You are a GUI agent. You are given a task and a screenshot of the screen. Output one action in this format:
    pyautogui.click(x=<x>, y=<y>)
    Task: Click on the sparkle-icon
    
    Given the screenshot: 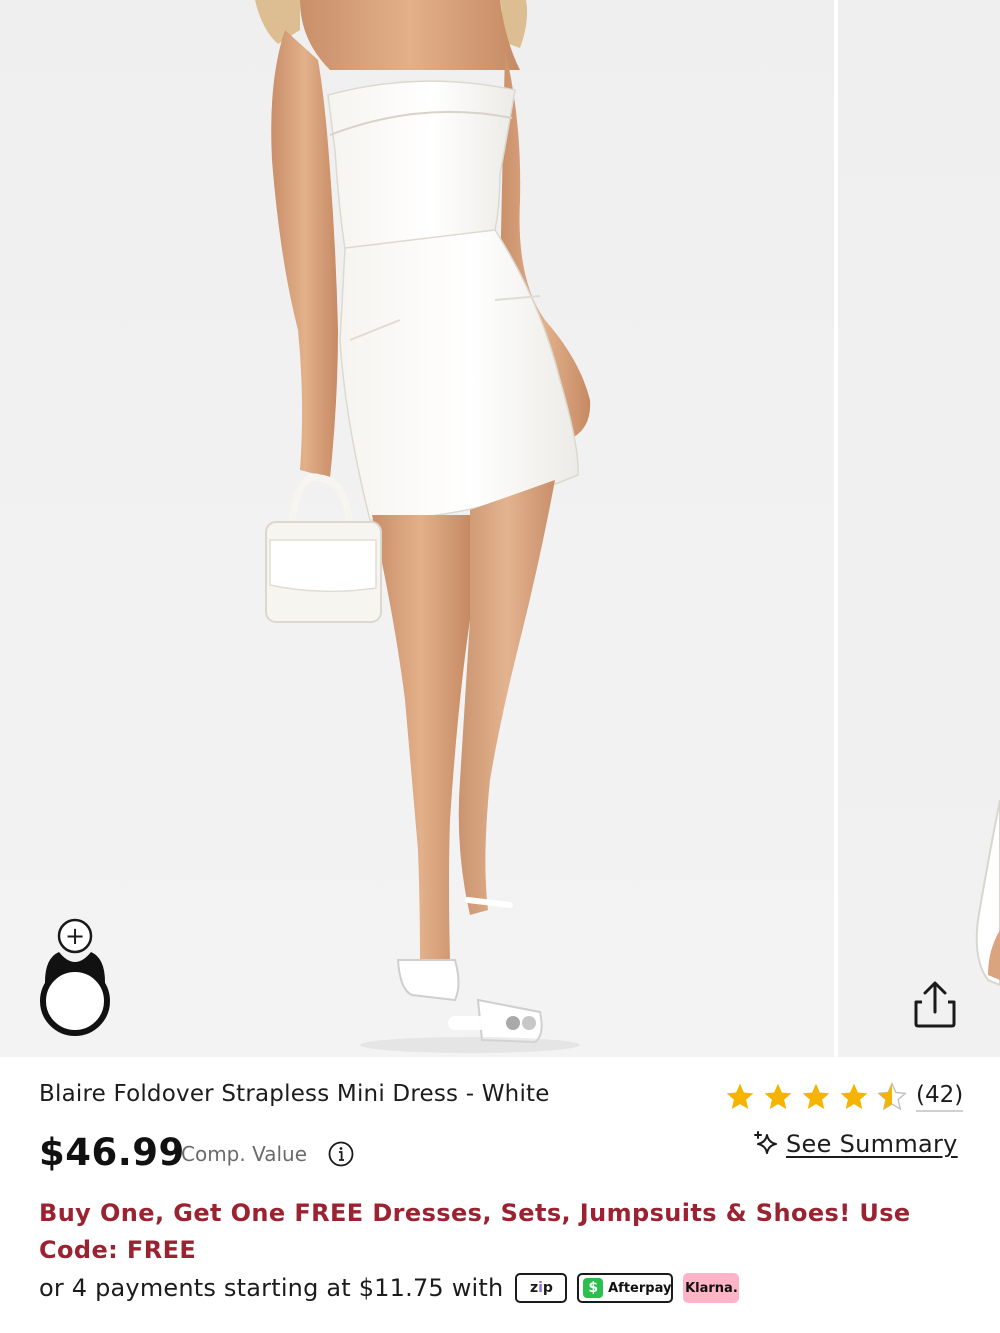 What is the action you would take?
    pyautogui.click(x=765, y=1142)
    